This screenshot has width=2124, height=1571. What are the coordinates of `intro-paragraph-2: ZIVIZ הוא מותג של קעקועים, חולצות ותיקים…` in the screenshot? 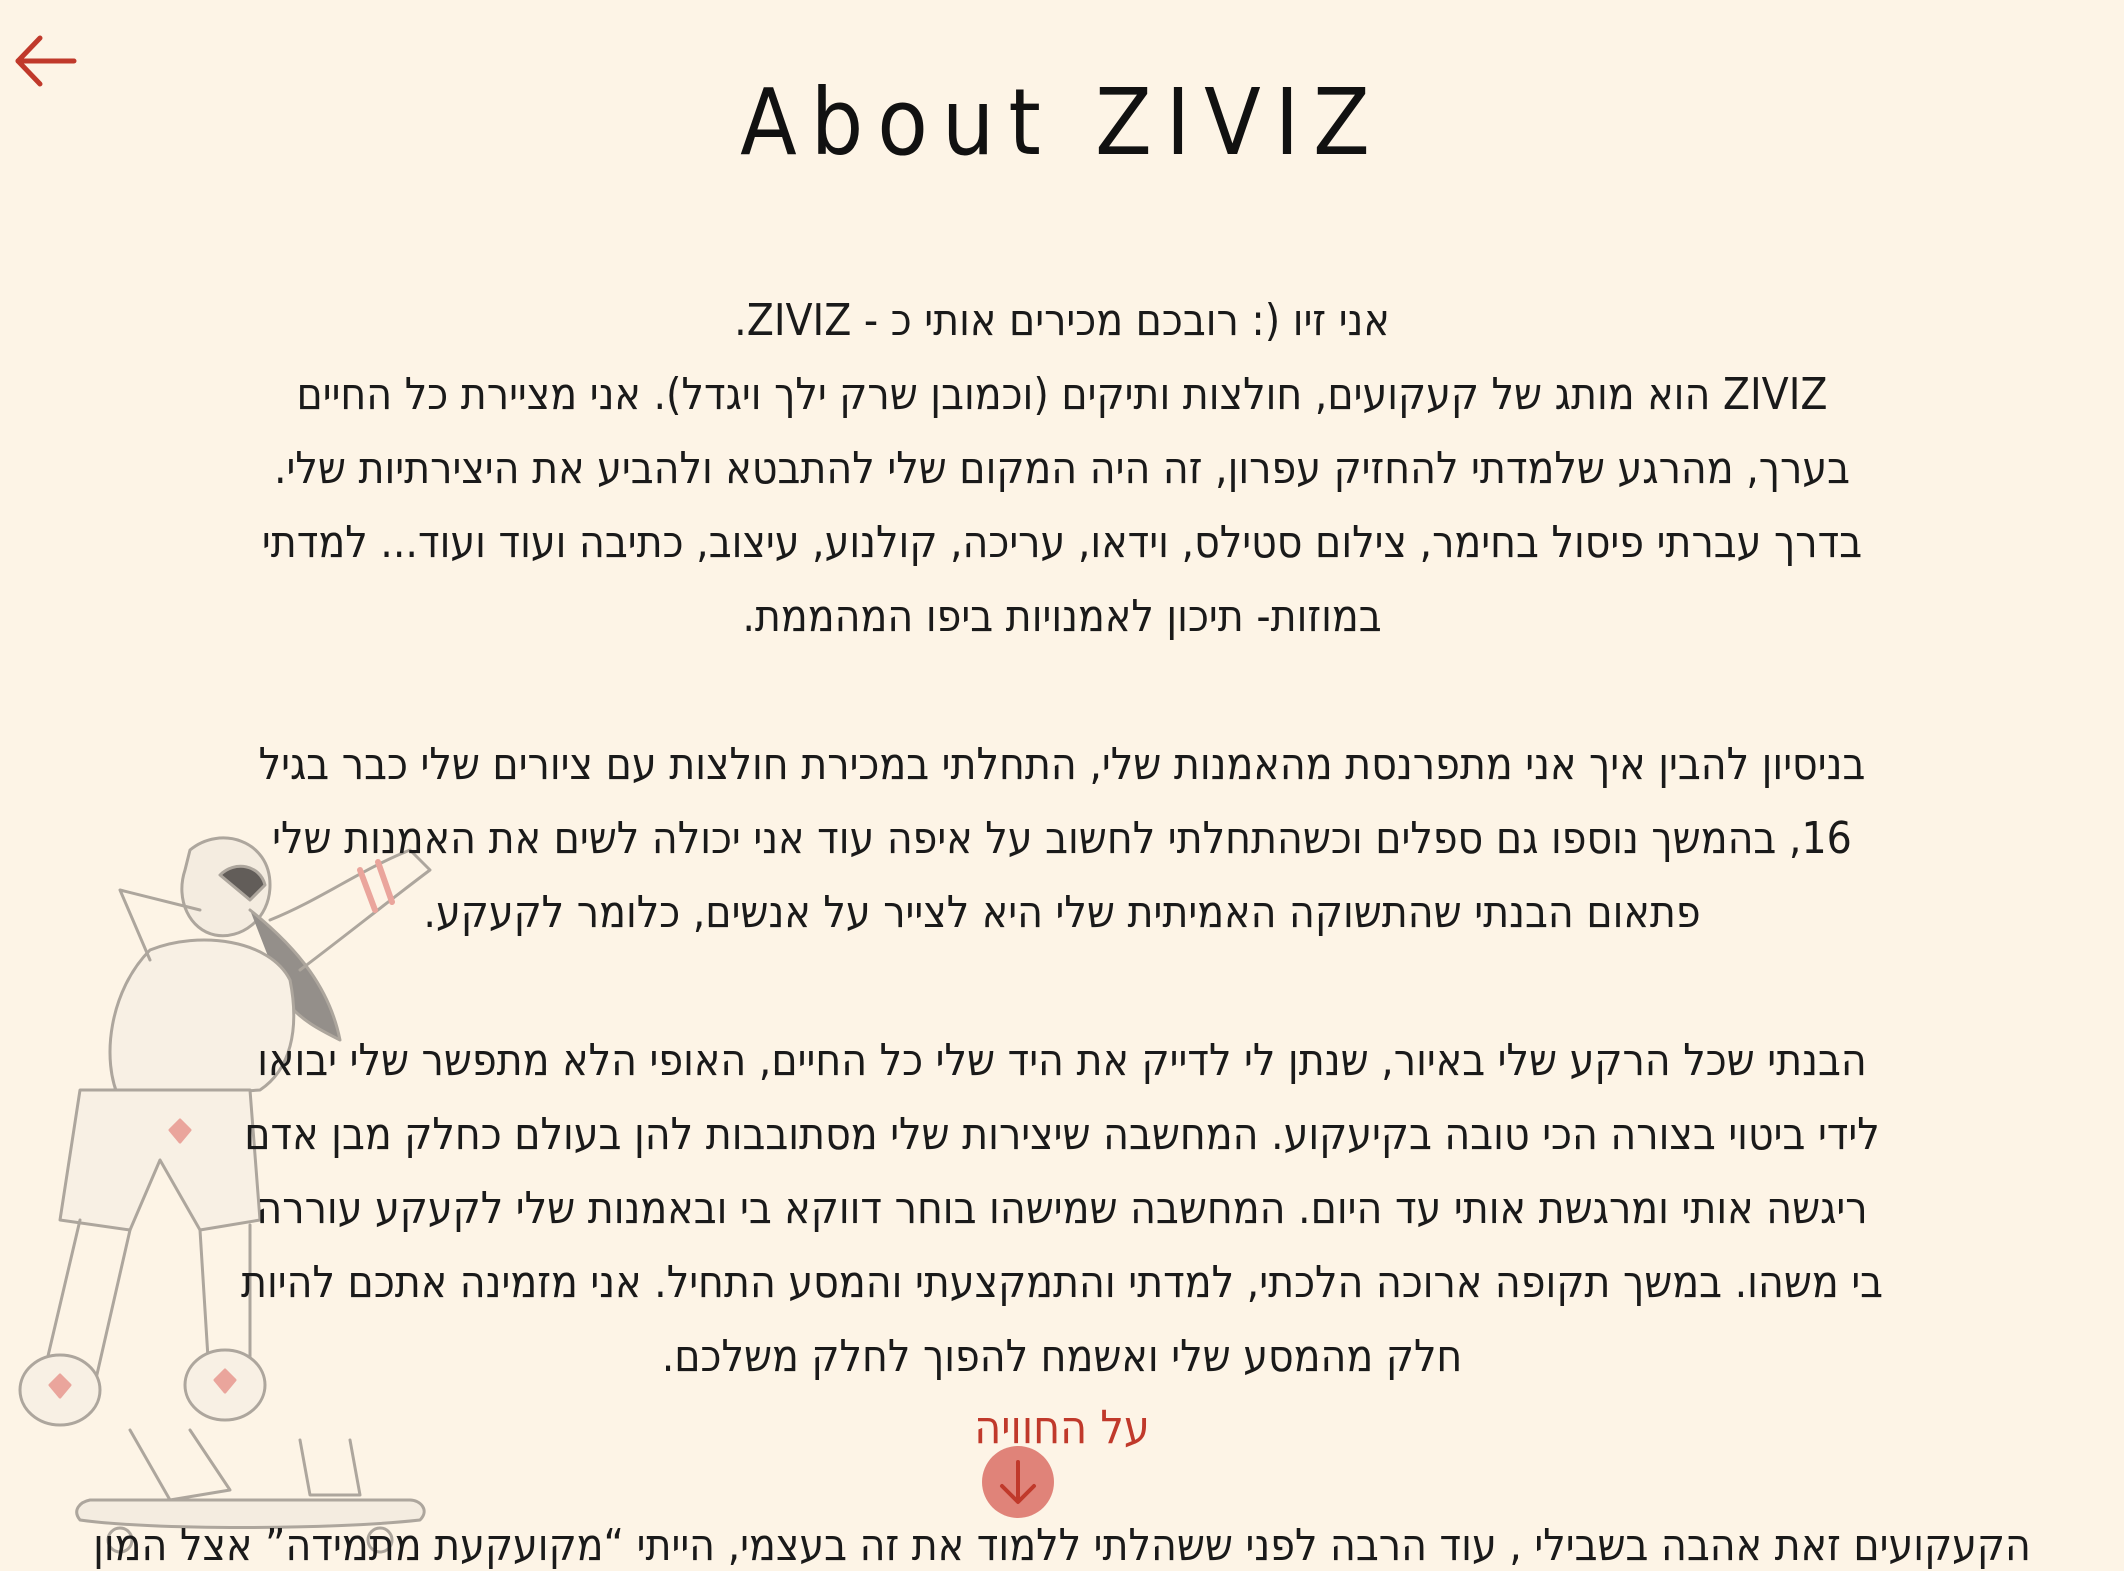 It's located at (1062, 505).